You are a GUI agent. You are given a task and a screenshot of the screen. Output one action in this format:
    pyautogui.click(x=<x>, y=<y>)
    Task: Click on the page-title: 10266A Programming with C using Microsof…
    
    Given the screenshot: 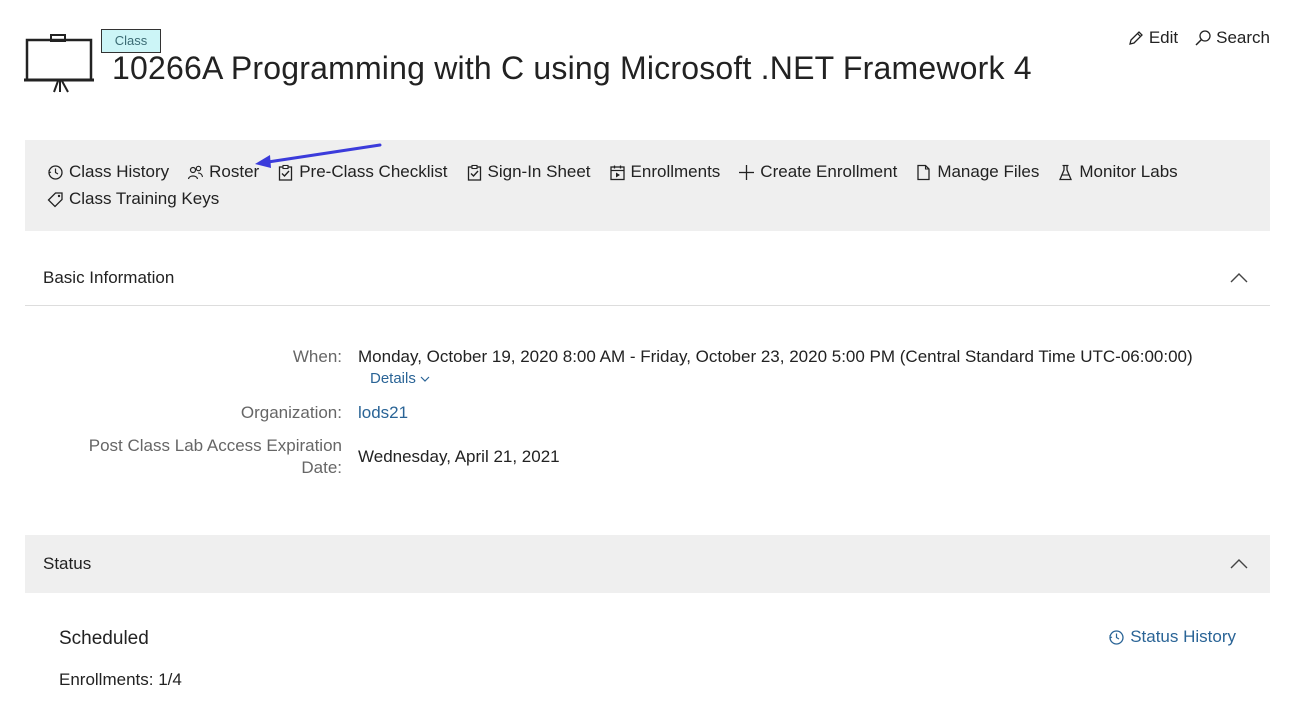 What is the action you would take?
    pyautogui.click(x=572, y=68)
    